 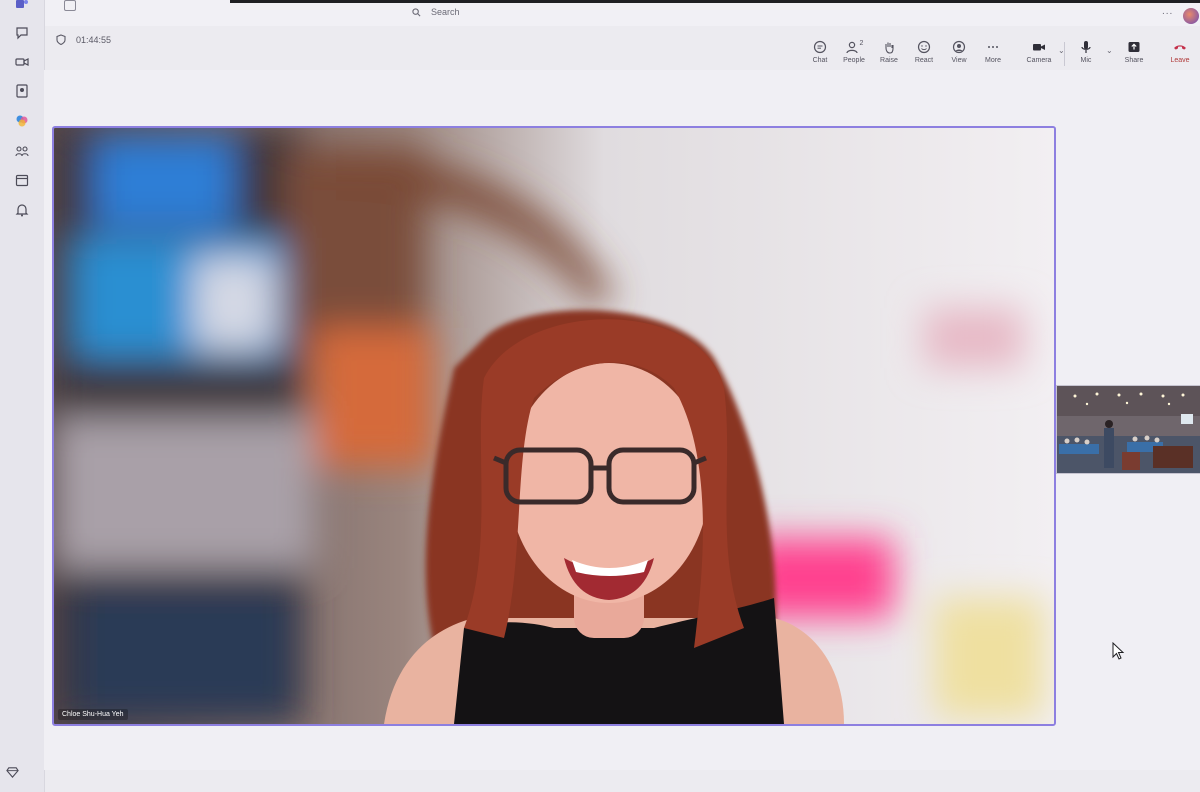 I want to click on share-label: Share, so click(x=1134, y=60).